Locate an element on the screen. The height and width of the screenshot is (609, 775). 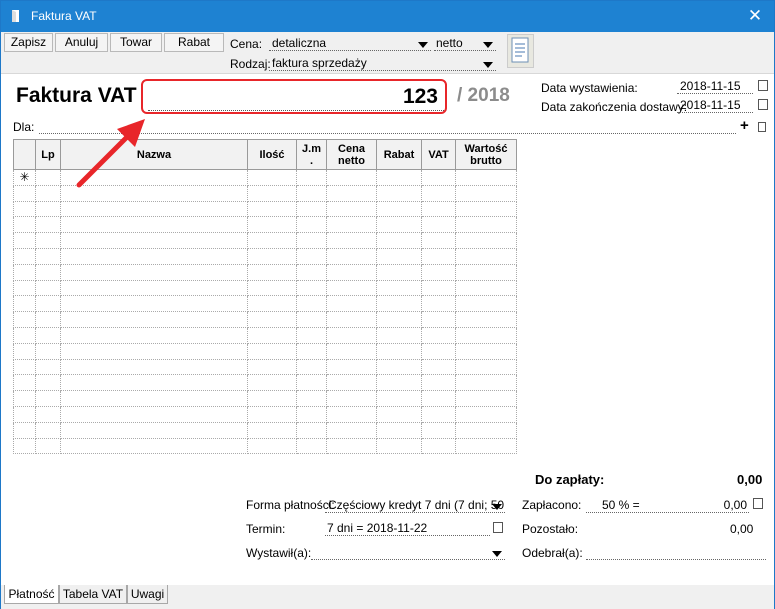
price-type-dropdown-icon is located at coordinates (423, 45).